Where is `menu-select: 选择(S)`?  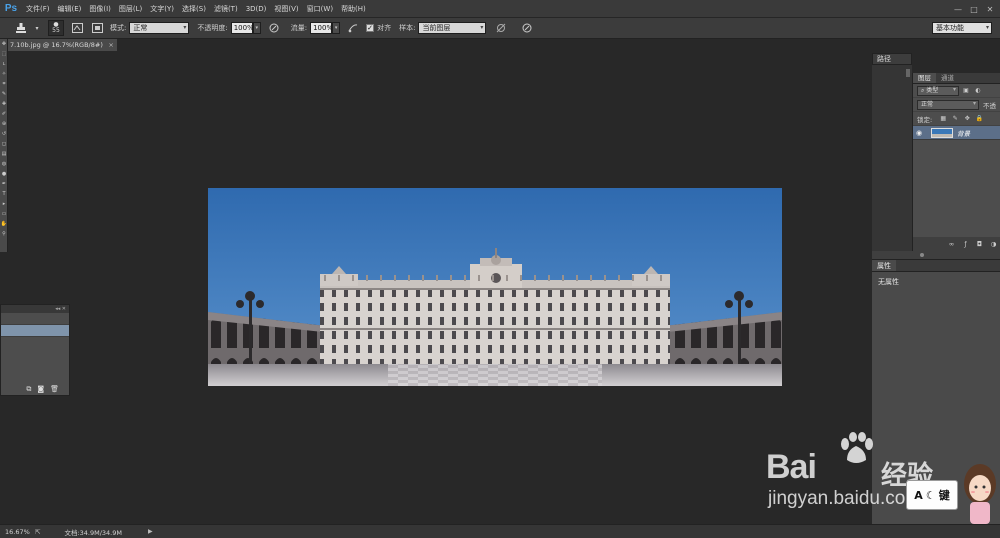
menu-select: 选择(S) is located at coordinates (194, 9).